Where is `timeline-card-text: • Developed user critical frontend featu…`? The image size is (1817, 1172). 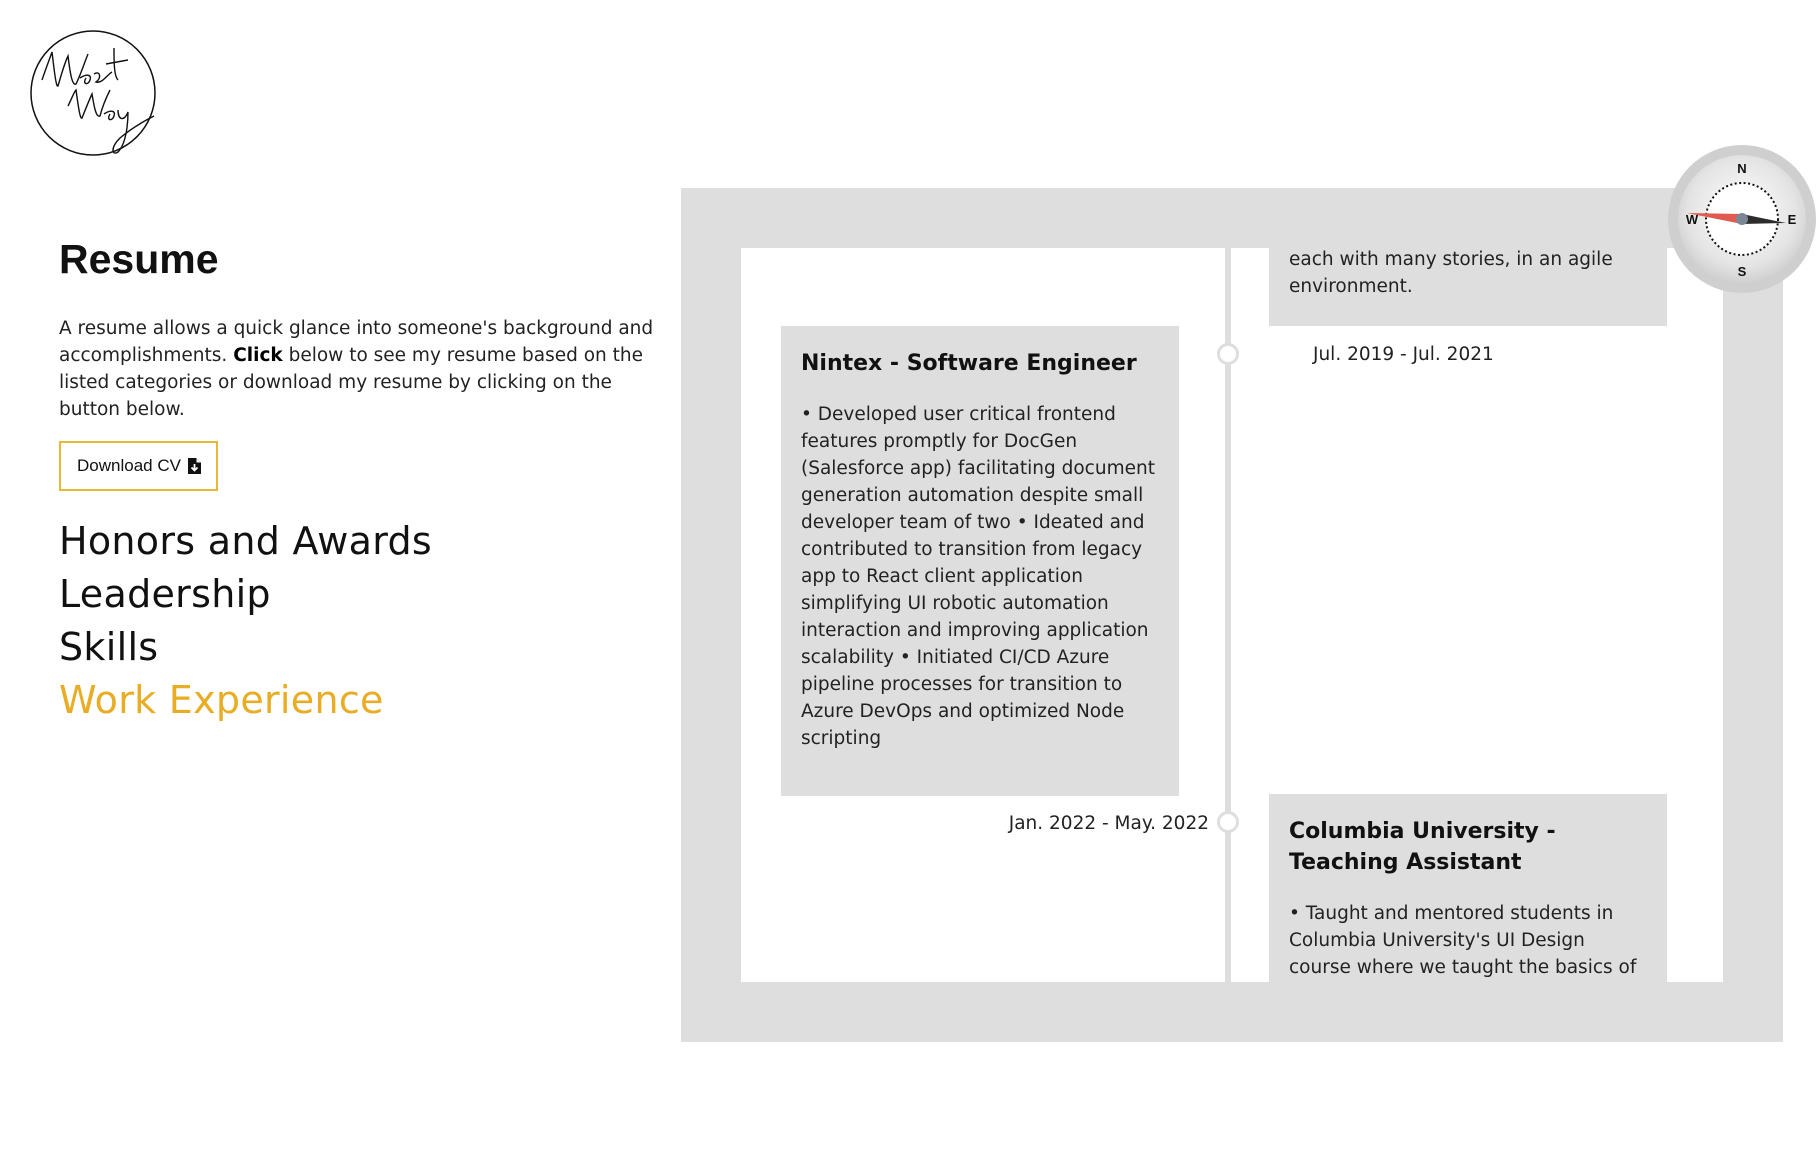
timeline-card-text: • Developed user critical frontend featu… is located at coordinates (978, 576).